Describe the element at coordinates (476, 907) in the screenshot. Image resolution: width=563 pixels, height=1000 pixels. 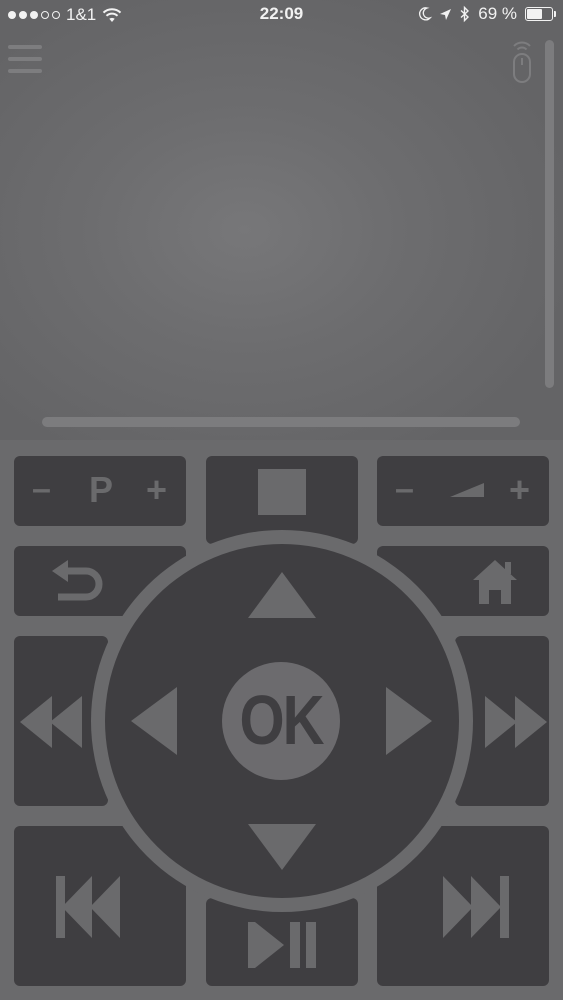
I see `skip-next-icon` at that location.